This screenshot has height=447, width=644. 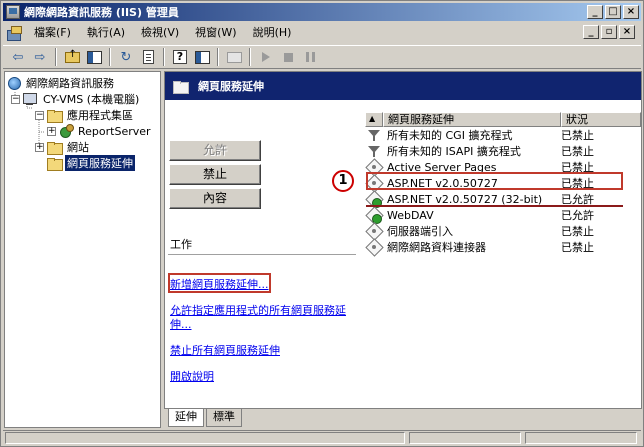 I want to click on extension-name: 網際網路資料連接器, so click(x=436, y=247).